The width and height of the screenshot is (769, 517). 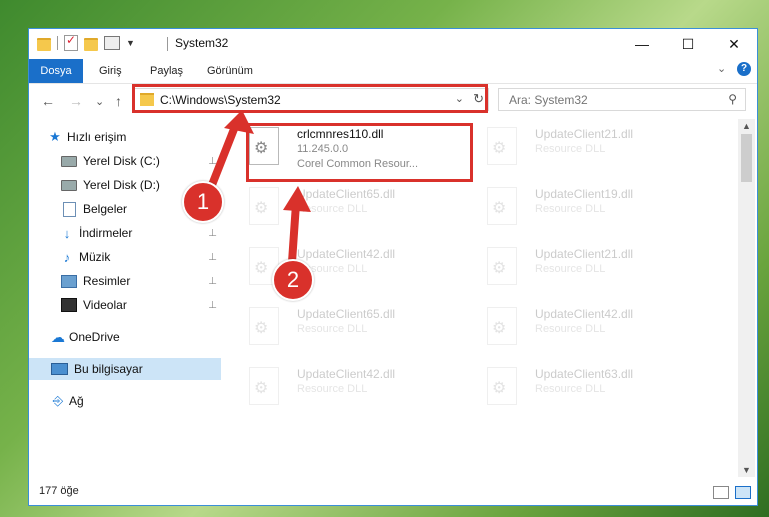 I want to click on sidebar-item-local-disk-c: Yerel Disk (C:) ⊥, so click(x=141, y=161).